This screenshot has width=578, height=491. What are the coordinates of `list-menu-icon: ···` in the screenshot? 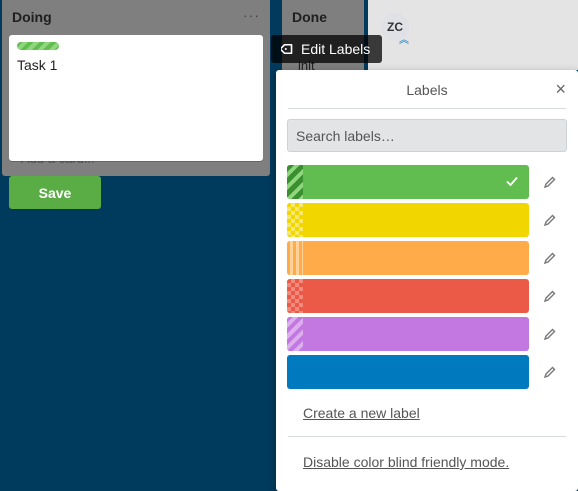 It's located at (251, 15).